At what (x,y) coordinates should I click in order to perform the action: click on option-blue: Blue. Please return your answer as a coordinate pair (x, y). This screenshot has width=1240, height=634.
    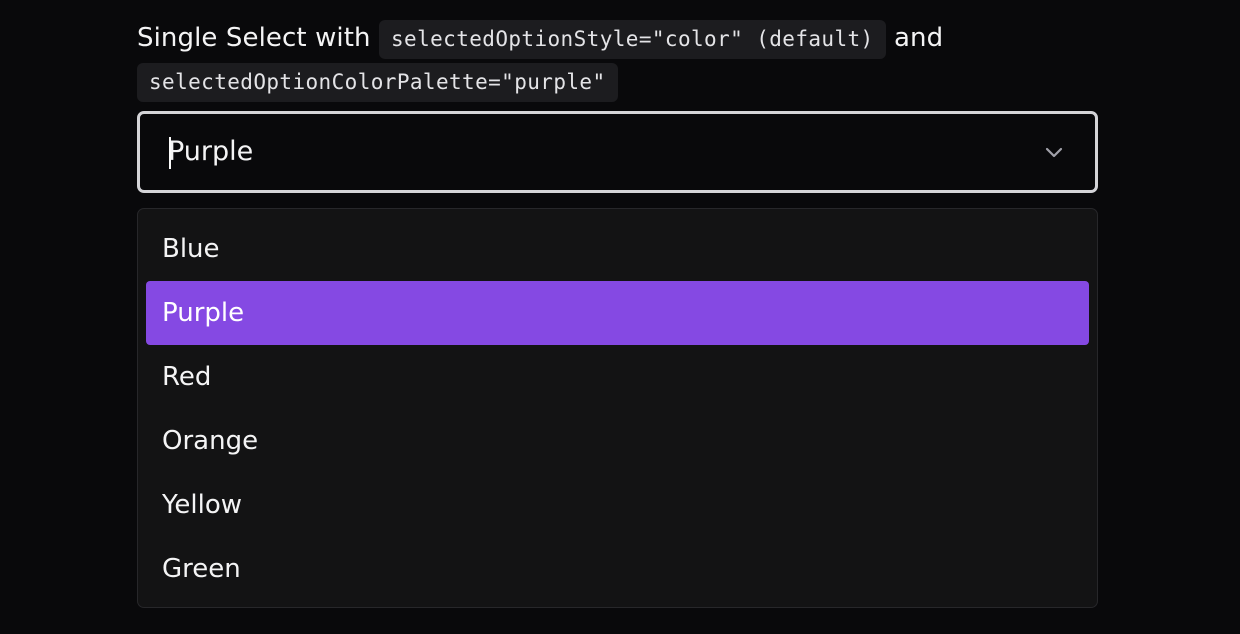
    Looking at the image, I should click on (617, 249).